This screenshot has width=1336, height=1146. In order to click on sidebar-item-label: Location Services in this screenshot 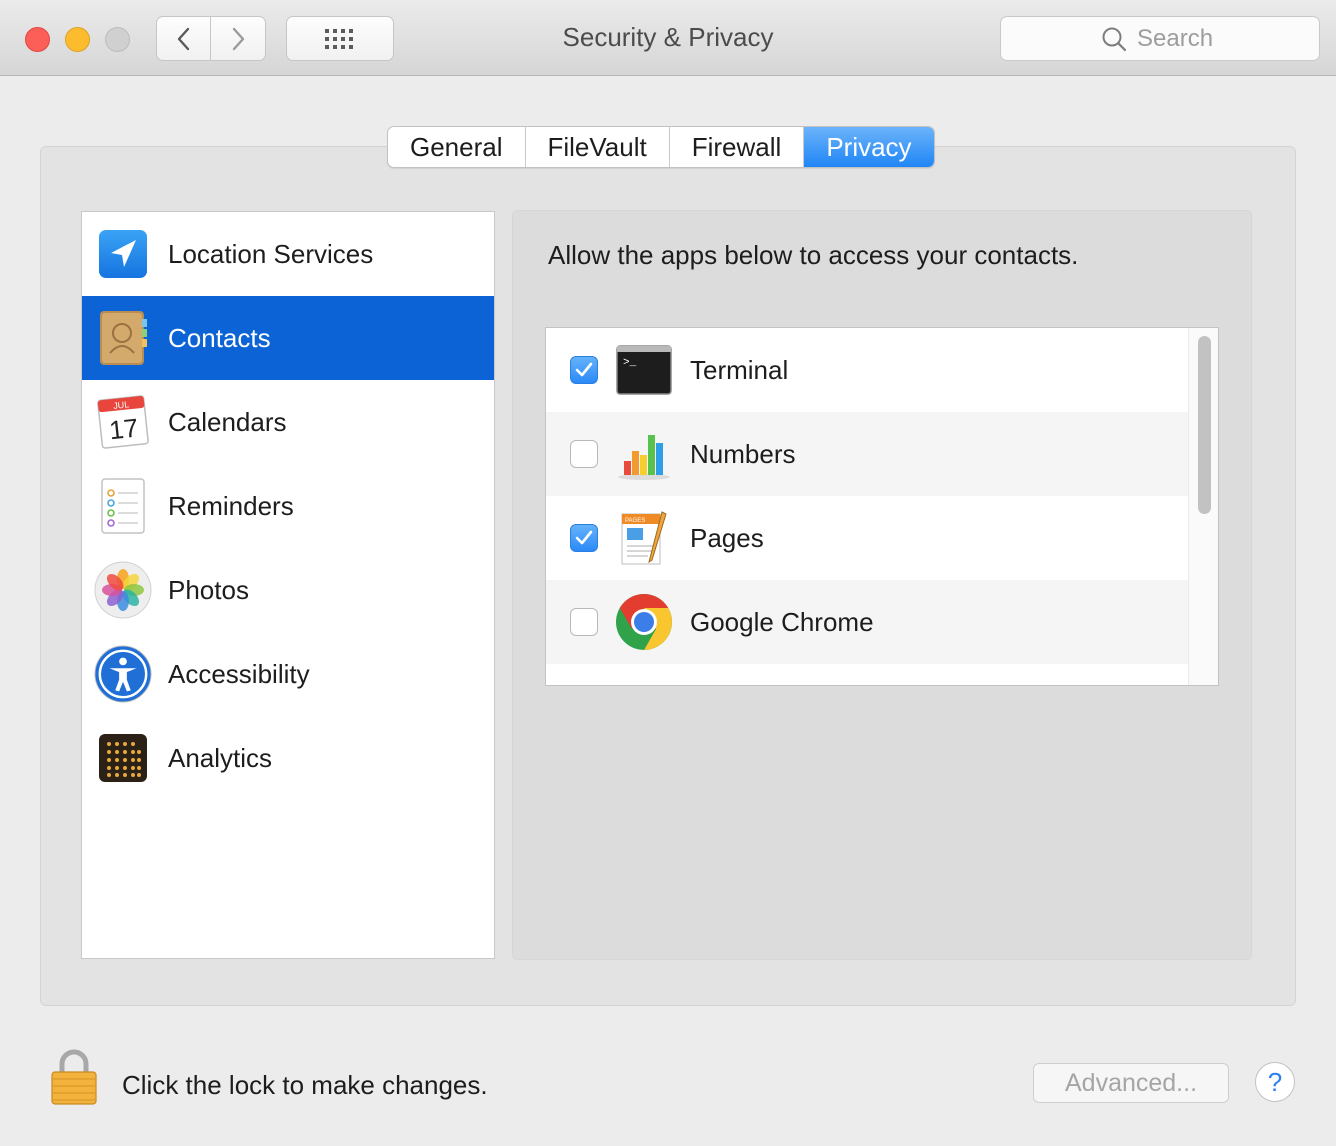, I will do `click(271, 253)`.